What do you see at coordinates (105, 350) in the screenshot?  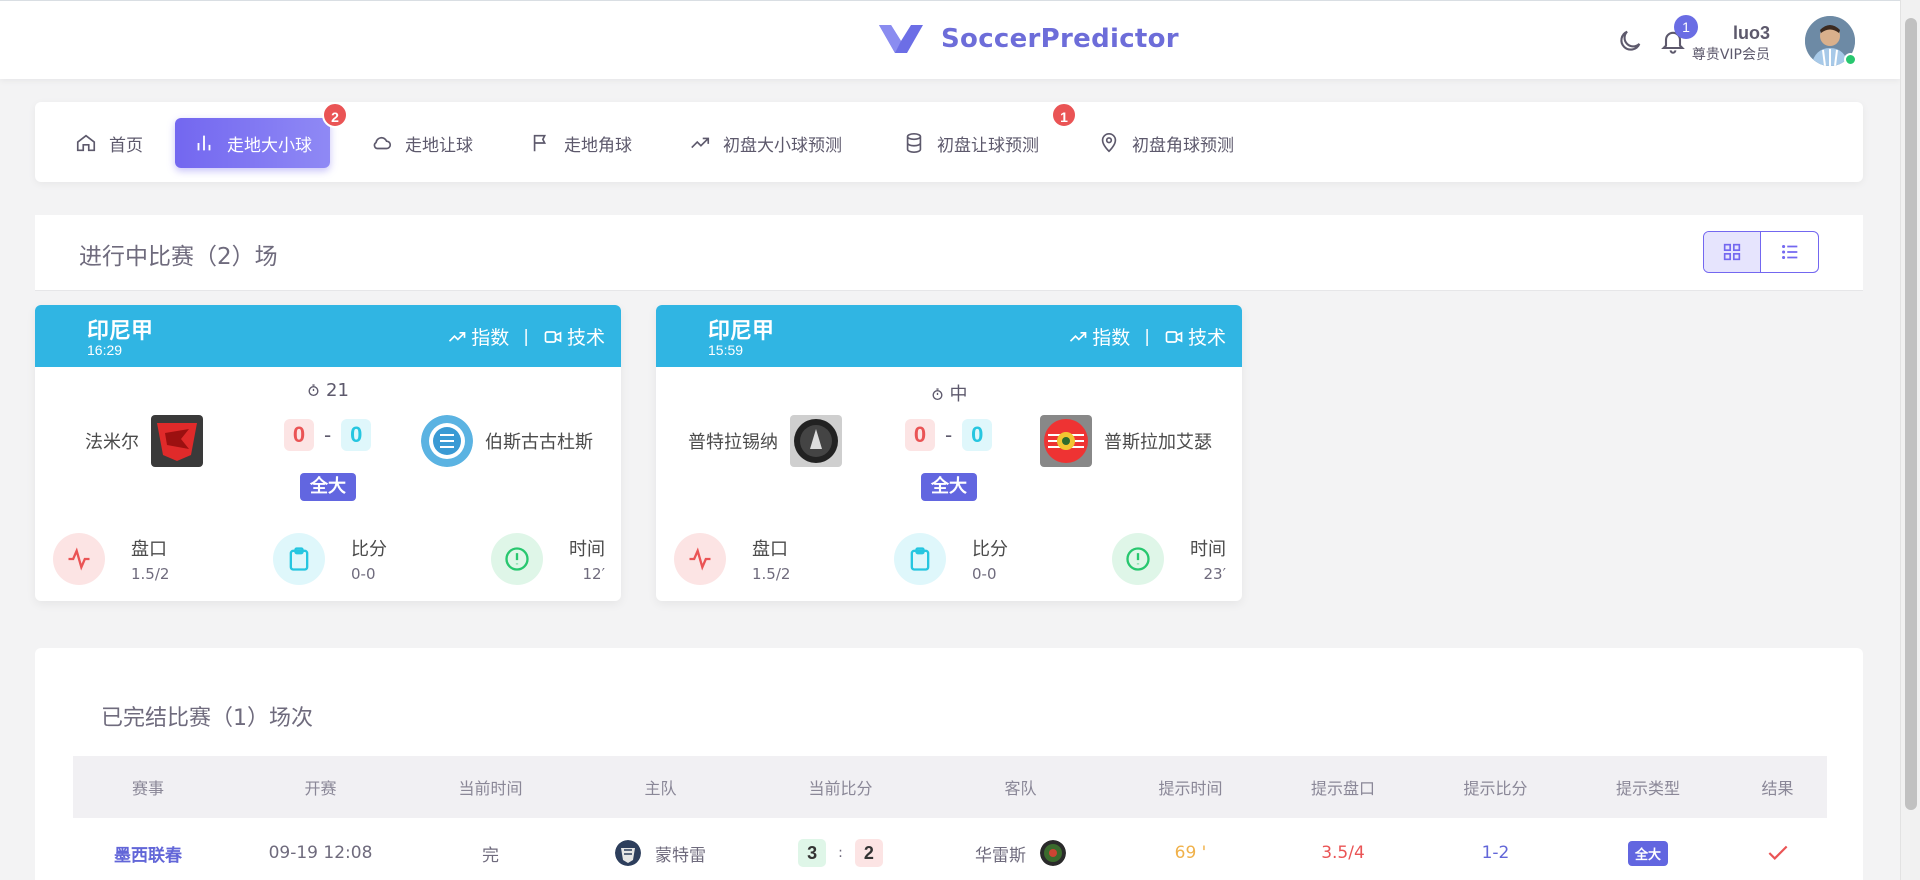 I see `match-start-time: 16:29` at bounding box center [105, 350].